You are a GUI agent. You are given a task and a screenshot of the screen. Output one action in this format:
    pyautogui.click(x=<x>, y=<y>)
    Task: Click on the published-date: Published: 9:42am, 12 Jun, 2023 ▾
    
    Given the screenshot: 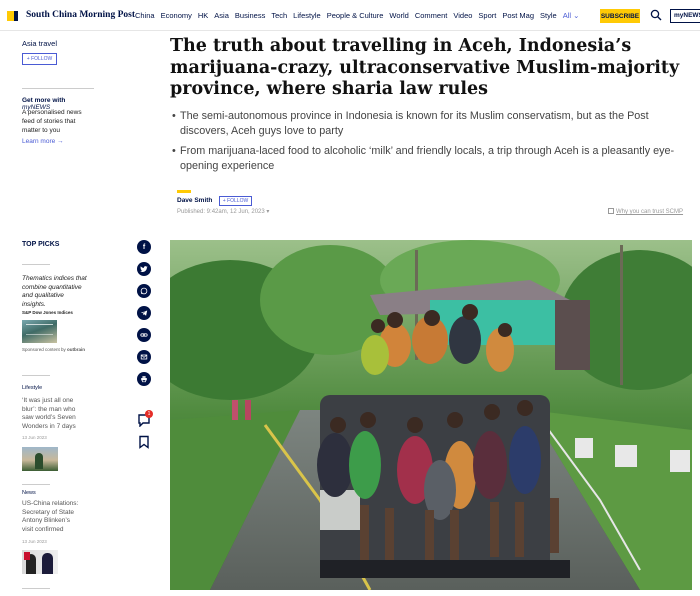 What is the action you would take?
    pyautogui.click(x=223, y=211)
    